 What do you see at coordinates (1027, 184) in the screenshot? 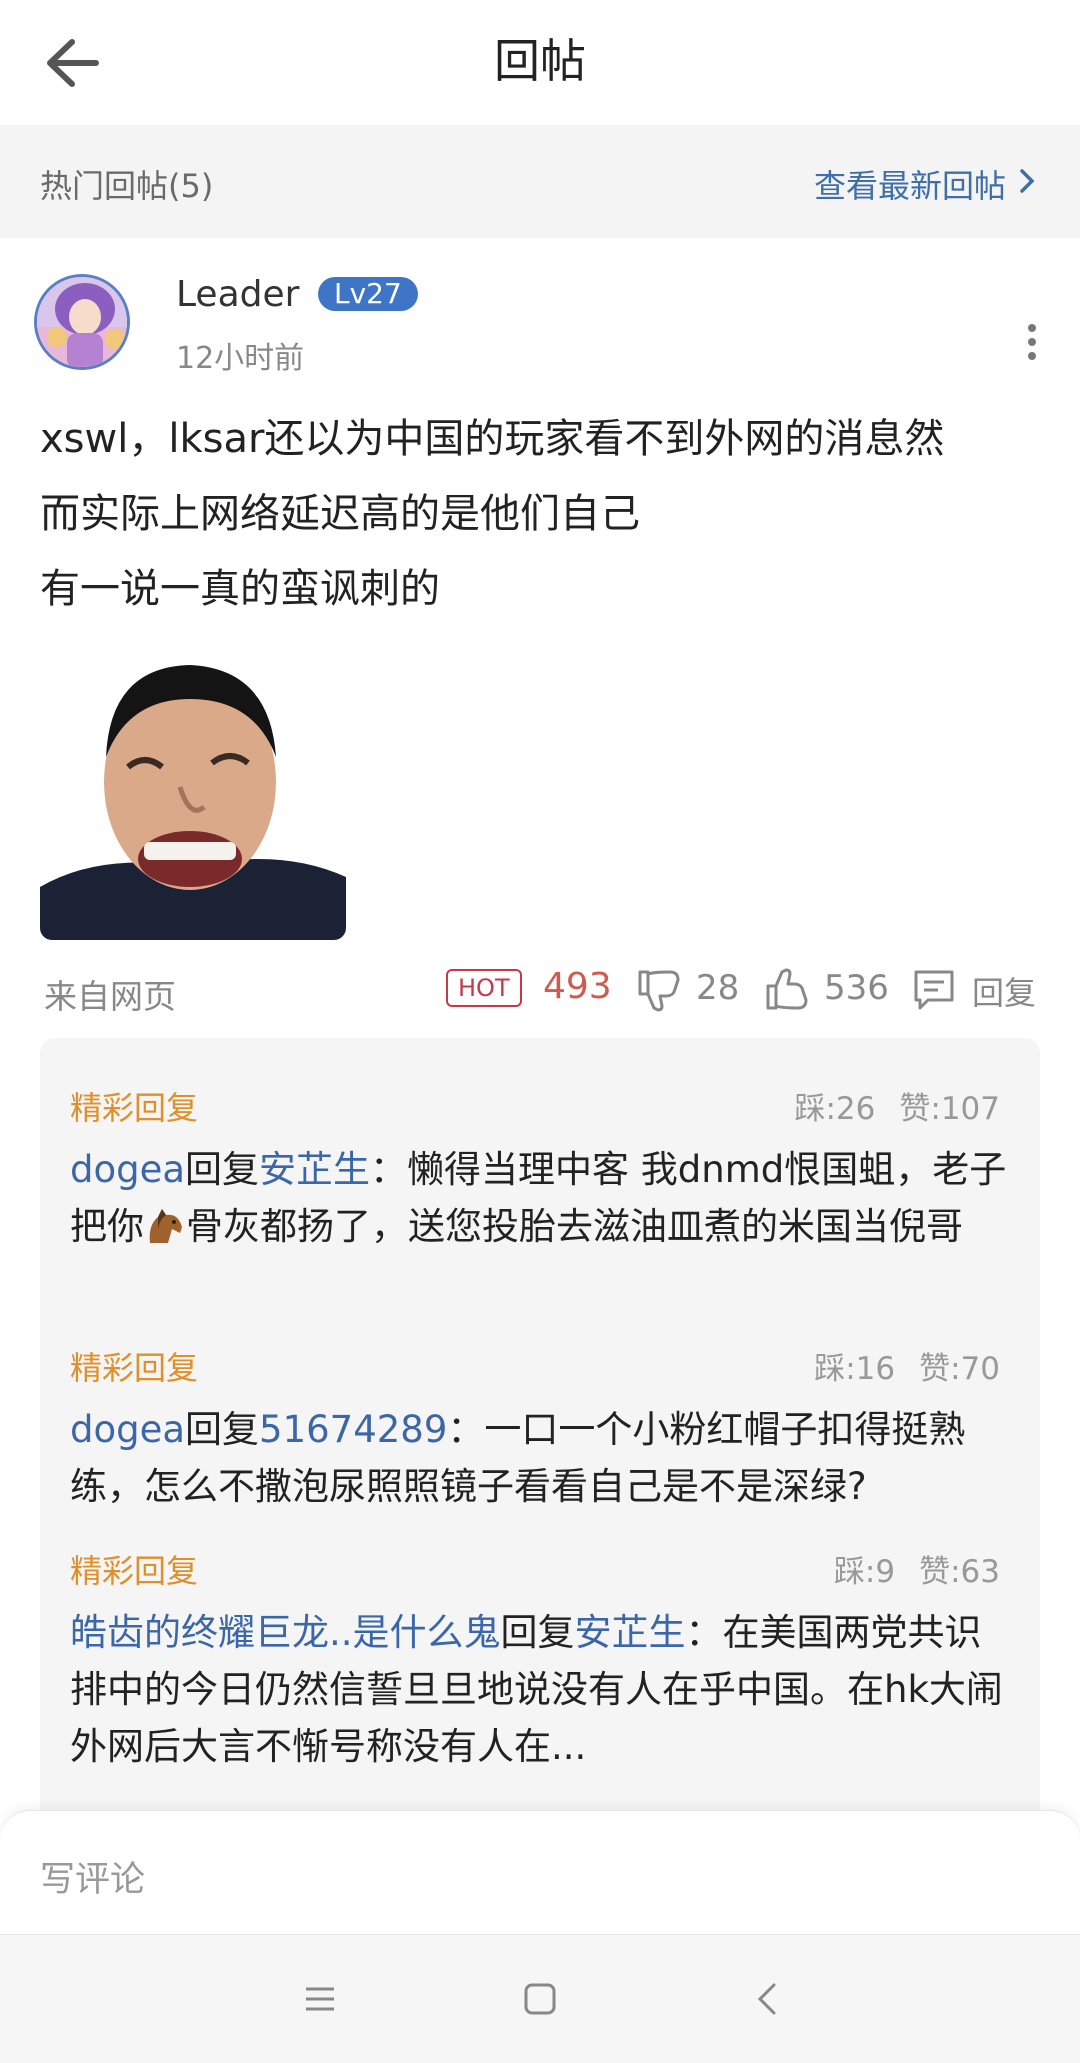
I see `chevron-right-icon` at bounding box center [1027, 184].